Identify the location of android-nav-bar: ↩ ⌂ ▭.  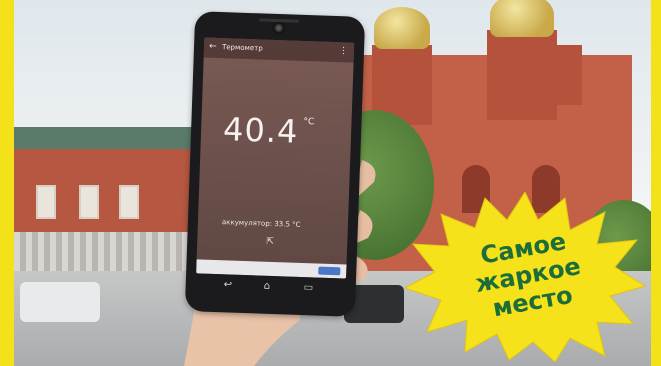
(270, 287).